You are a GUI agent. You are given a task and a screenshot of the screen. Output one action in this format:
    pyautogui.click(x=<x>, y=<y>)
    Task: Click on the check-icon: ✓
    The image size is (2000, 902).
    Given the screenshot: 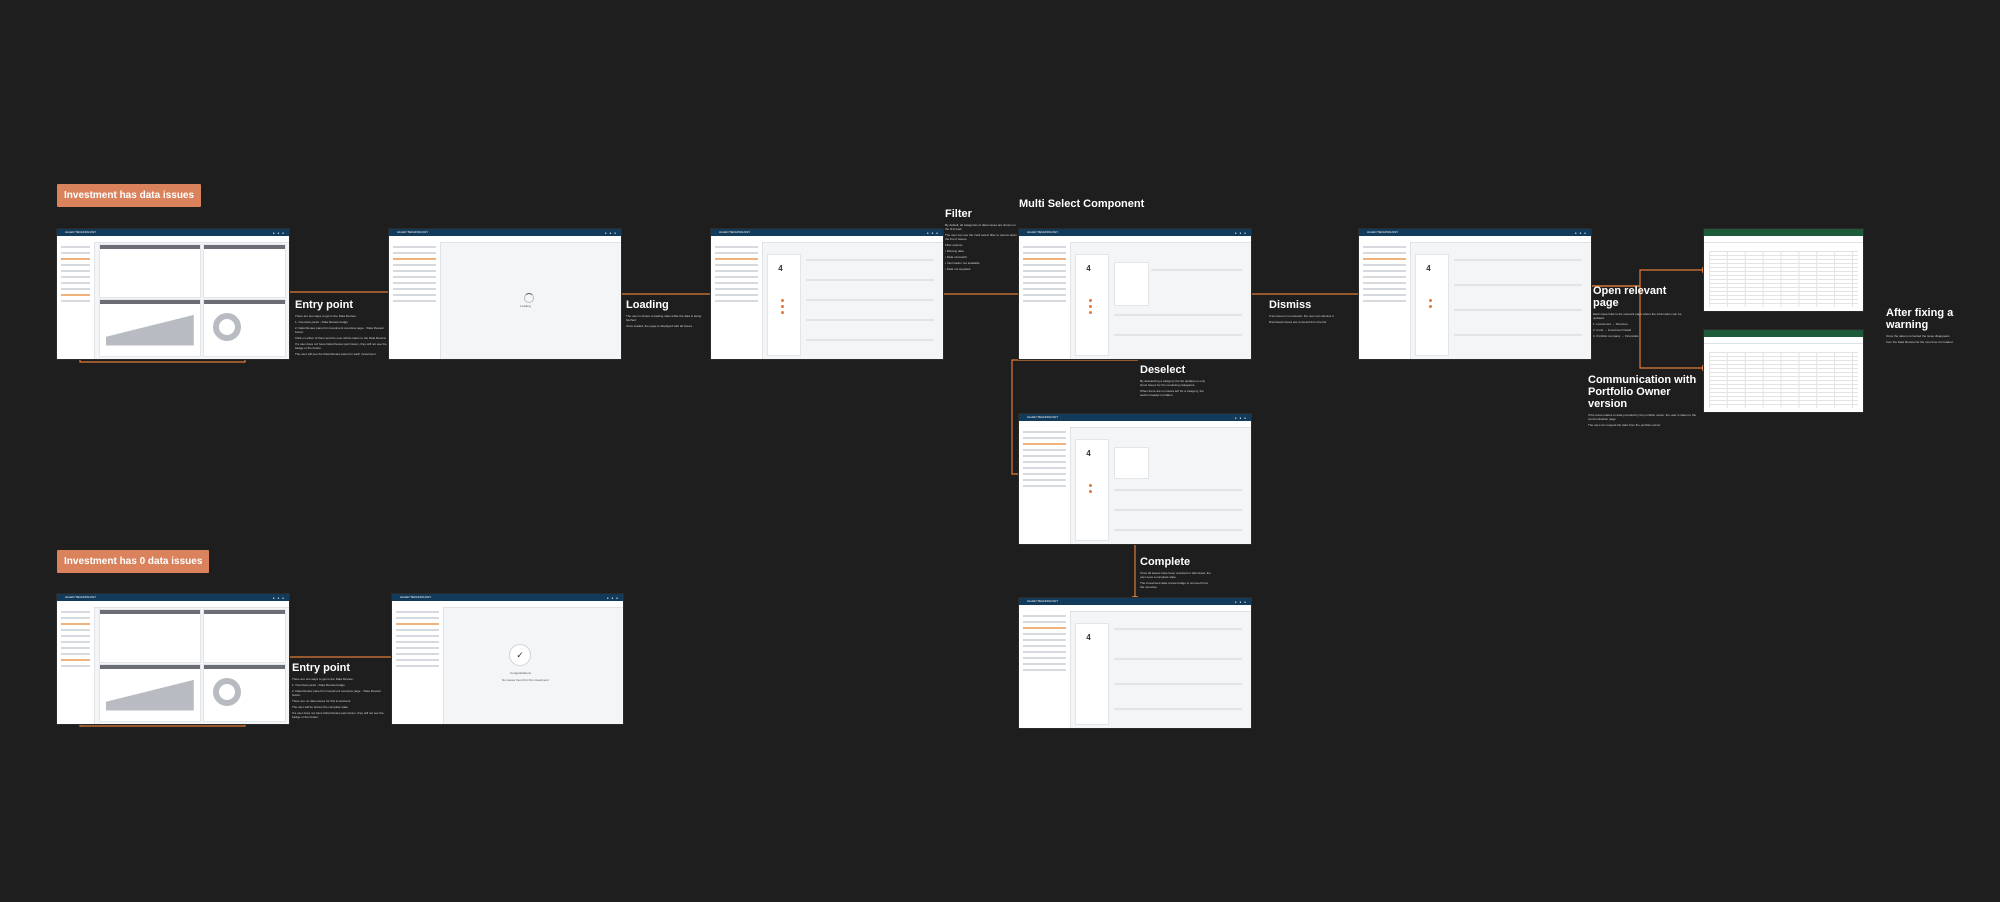 What is the action you would take?
    pyautogui.click(x=520, y=655)
    